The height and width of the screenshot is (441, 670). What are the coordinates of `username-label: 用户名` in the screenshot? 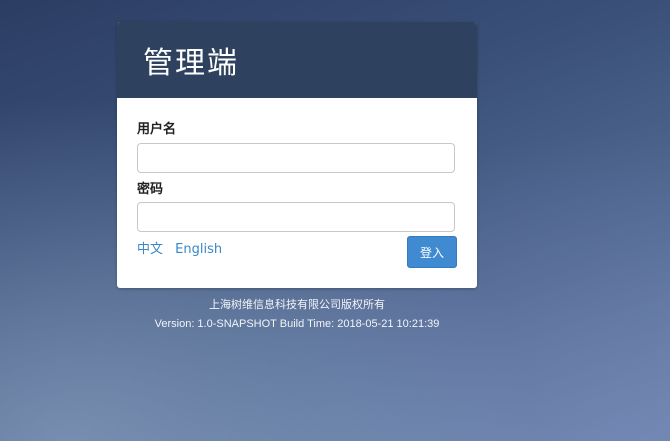 It's located at (157, 129).